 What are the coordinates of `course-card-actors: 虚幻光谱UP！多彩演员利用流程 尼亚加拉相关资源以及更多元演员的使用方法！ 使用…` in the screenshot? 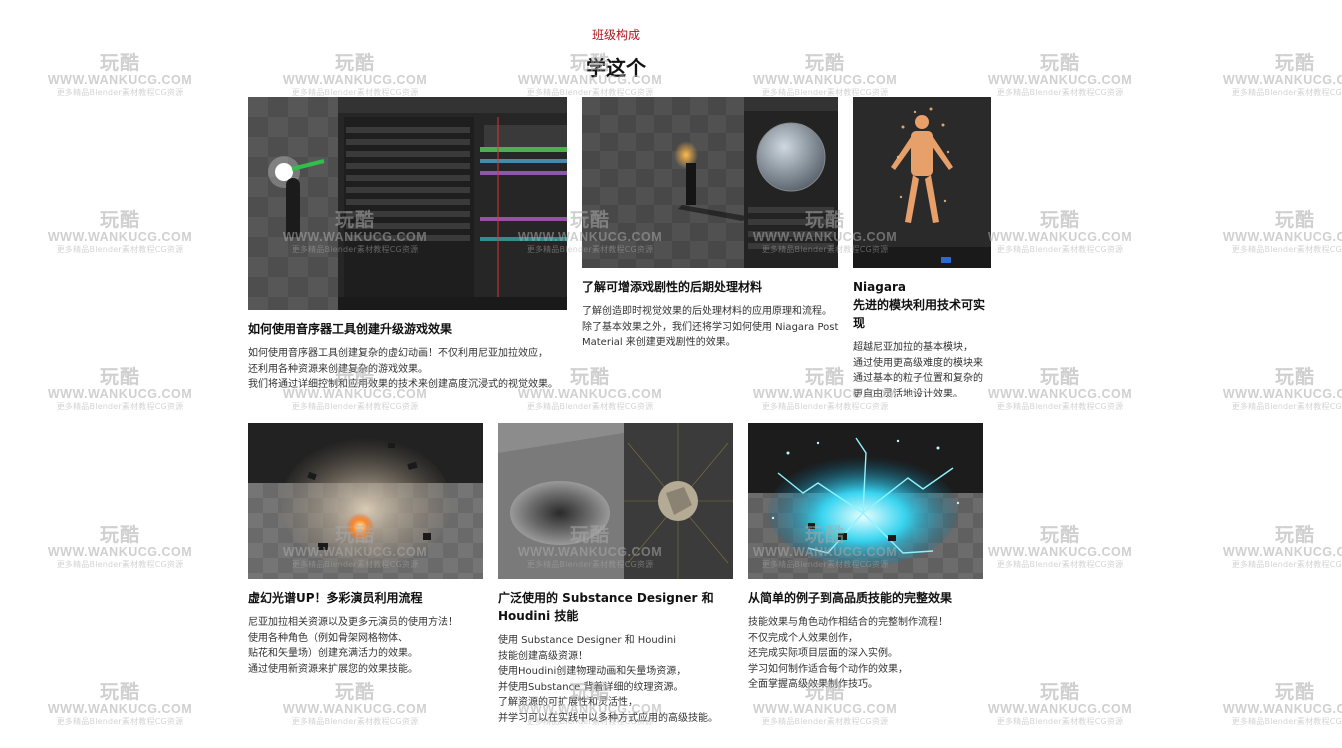 It's located at (368, 550).